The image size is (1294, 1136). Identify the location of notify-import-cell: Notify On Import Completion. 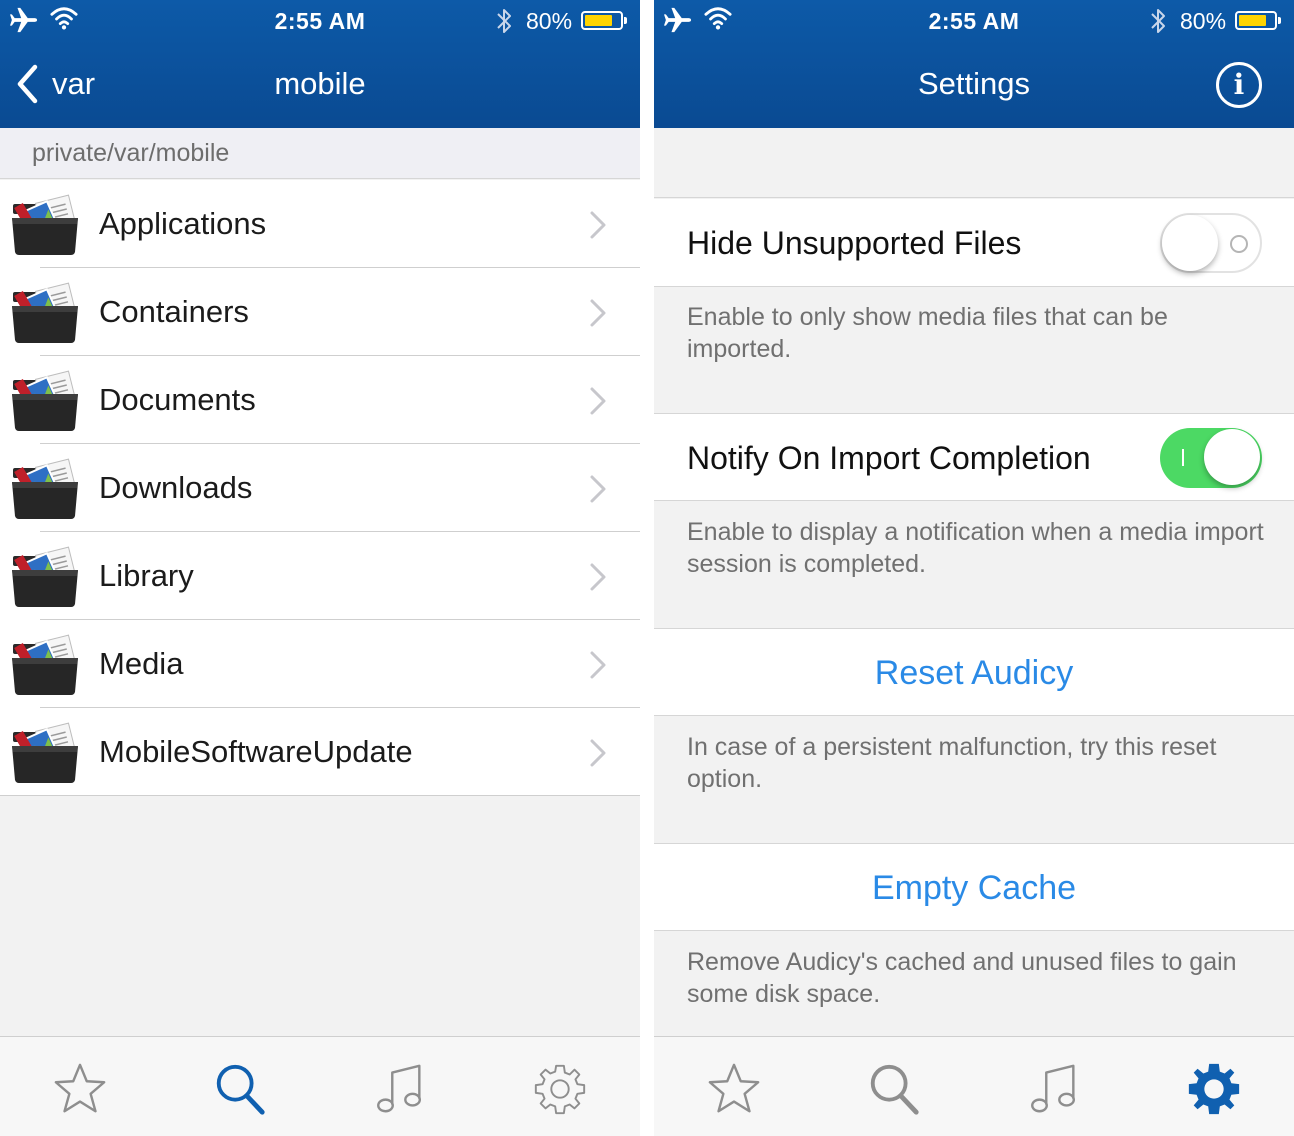
(974, 457).